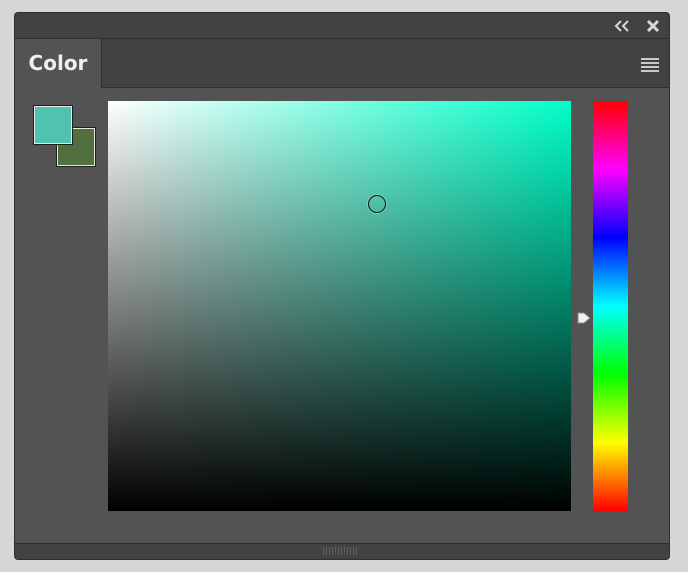 The image size is (688, 572). Describe the element at coordinates (342, 63) in the screenshot. I see `panel-tab-row: Color` at that location.